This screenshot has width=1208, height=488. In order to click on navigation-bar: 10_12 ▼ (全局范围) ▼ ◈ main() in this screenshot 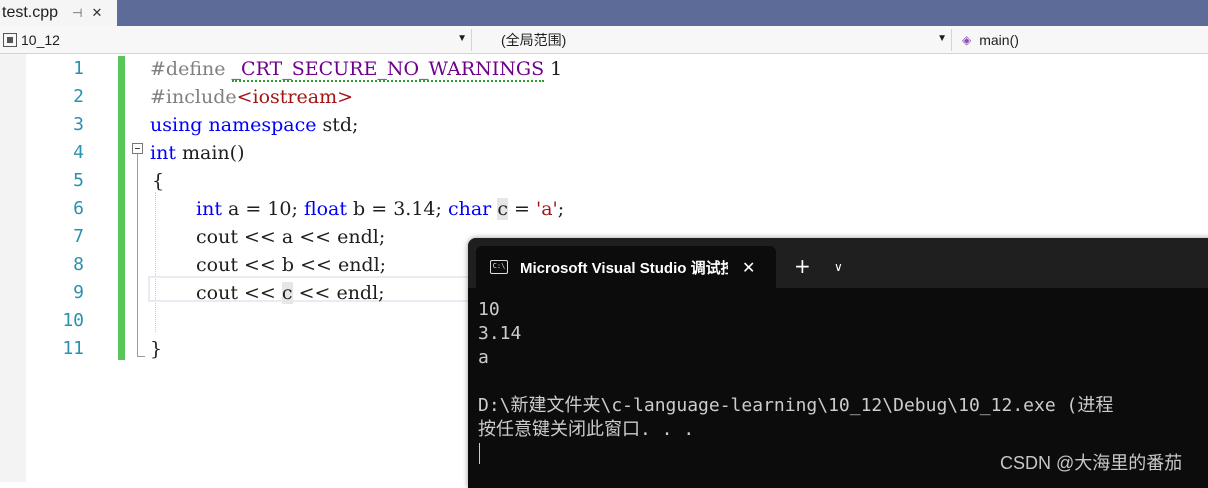, I will do `click(604, 40)`.